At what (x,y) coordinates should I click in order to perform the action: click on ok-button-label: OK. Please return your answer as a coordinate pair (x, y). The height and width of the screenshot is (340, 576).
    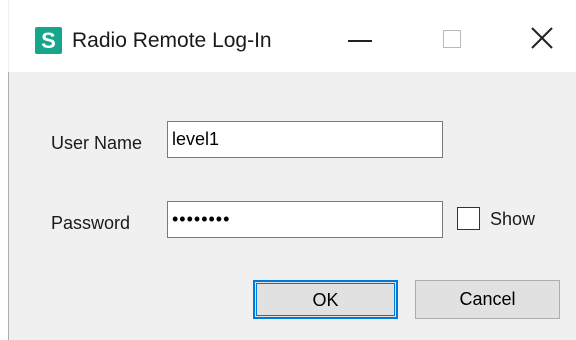
    Looking at the image, I should click on (325, 299).